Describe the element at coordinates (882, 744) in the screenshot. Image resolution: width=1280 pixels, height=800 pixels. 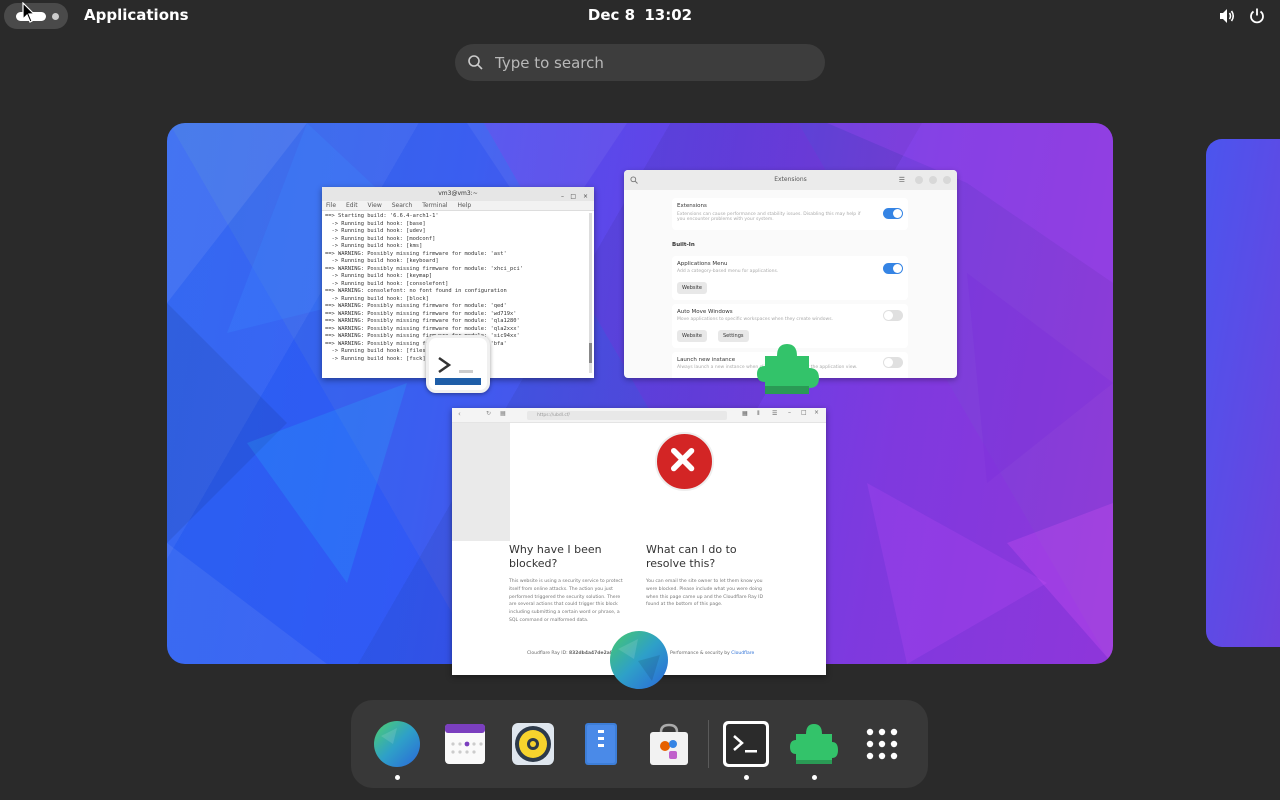
I see `show-apps-button` at that location.